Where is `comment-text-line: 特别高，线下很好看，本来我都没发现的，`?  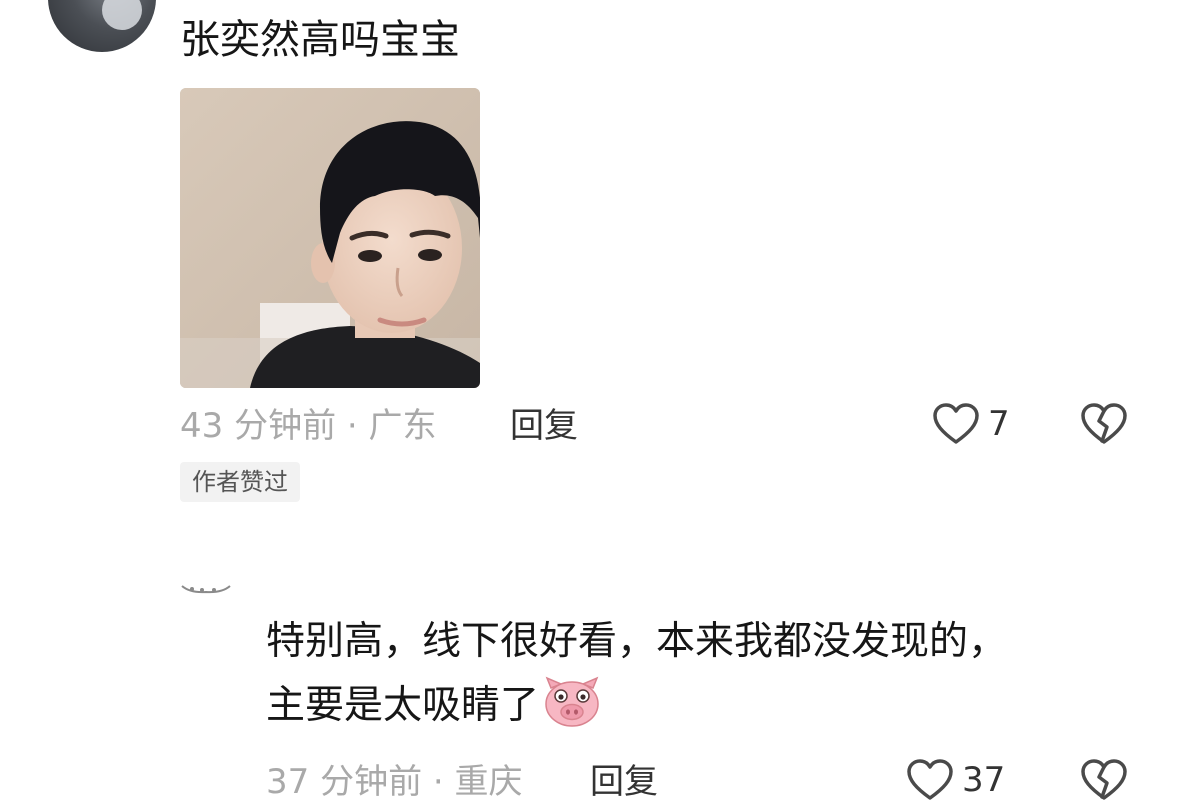 comment-text-line: 特别高，线下很好看，本来我都没发现的， is located at coordinates (637, 641).